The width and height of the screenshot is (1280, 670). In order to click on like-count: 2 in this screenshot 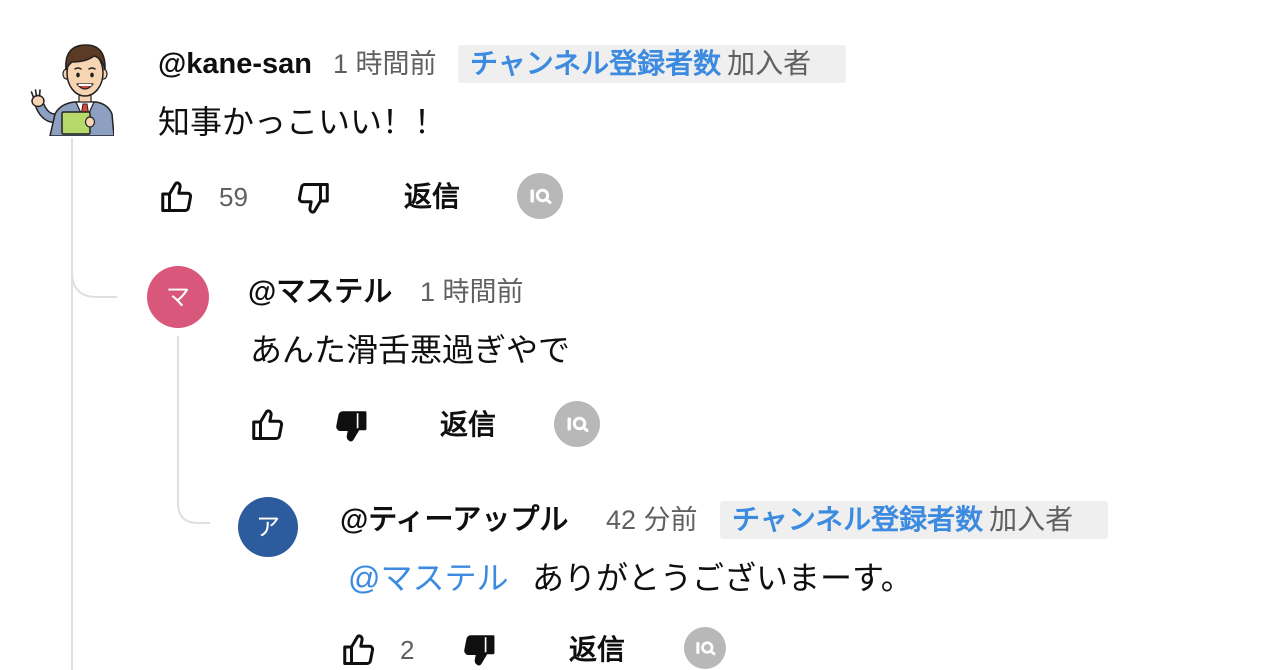, I will do `click(407, 650)`.